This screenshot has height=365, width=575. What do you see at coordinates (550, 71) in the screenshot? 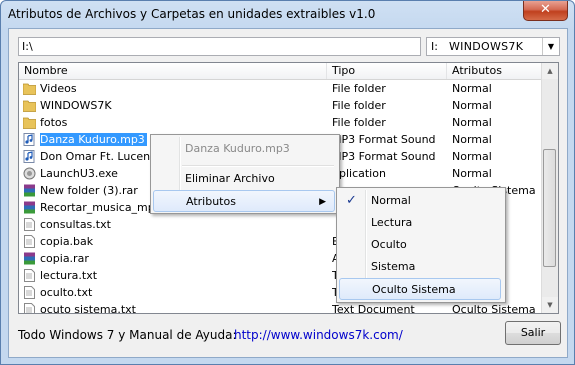
I see `scroll-up-icon: ▲` at bounding box center [550, 71].